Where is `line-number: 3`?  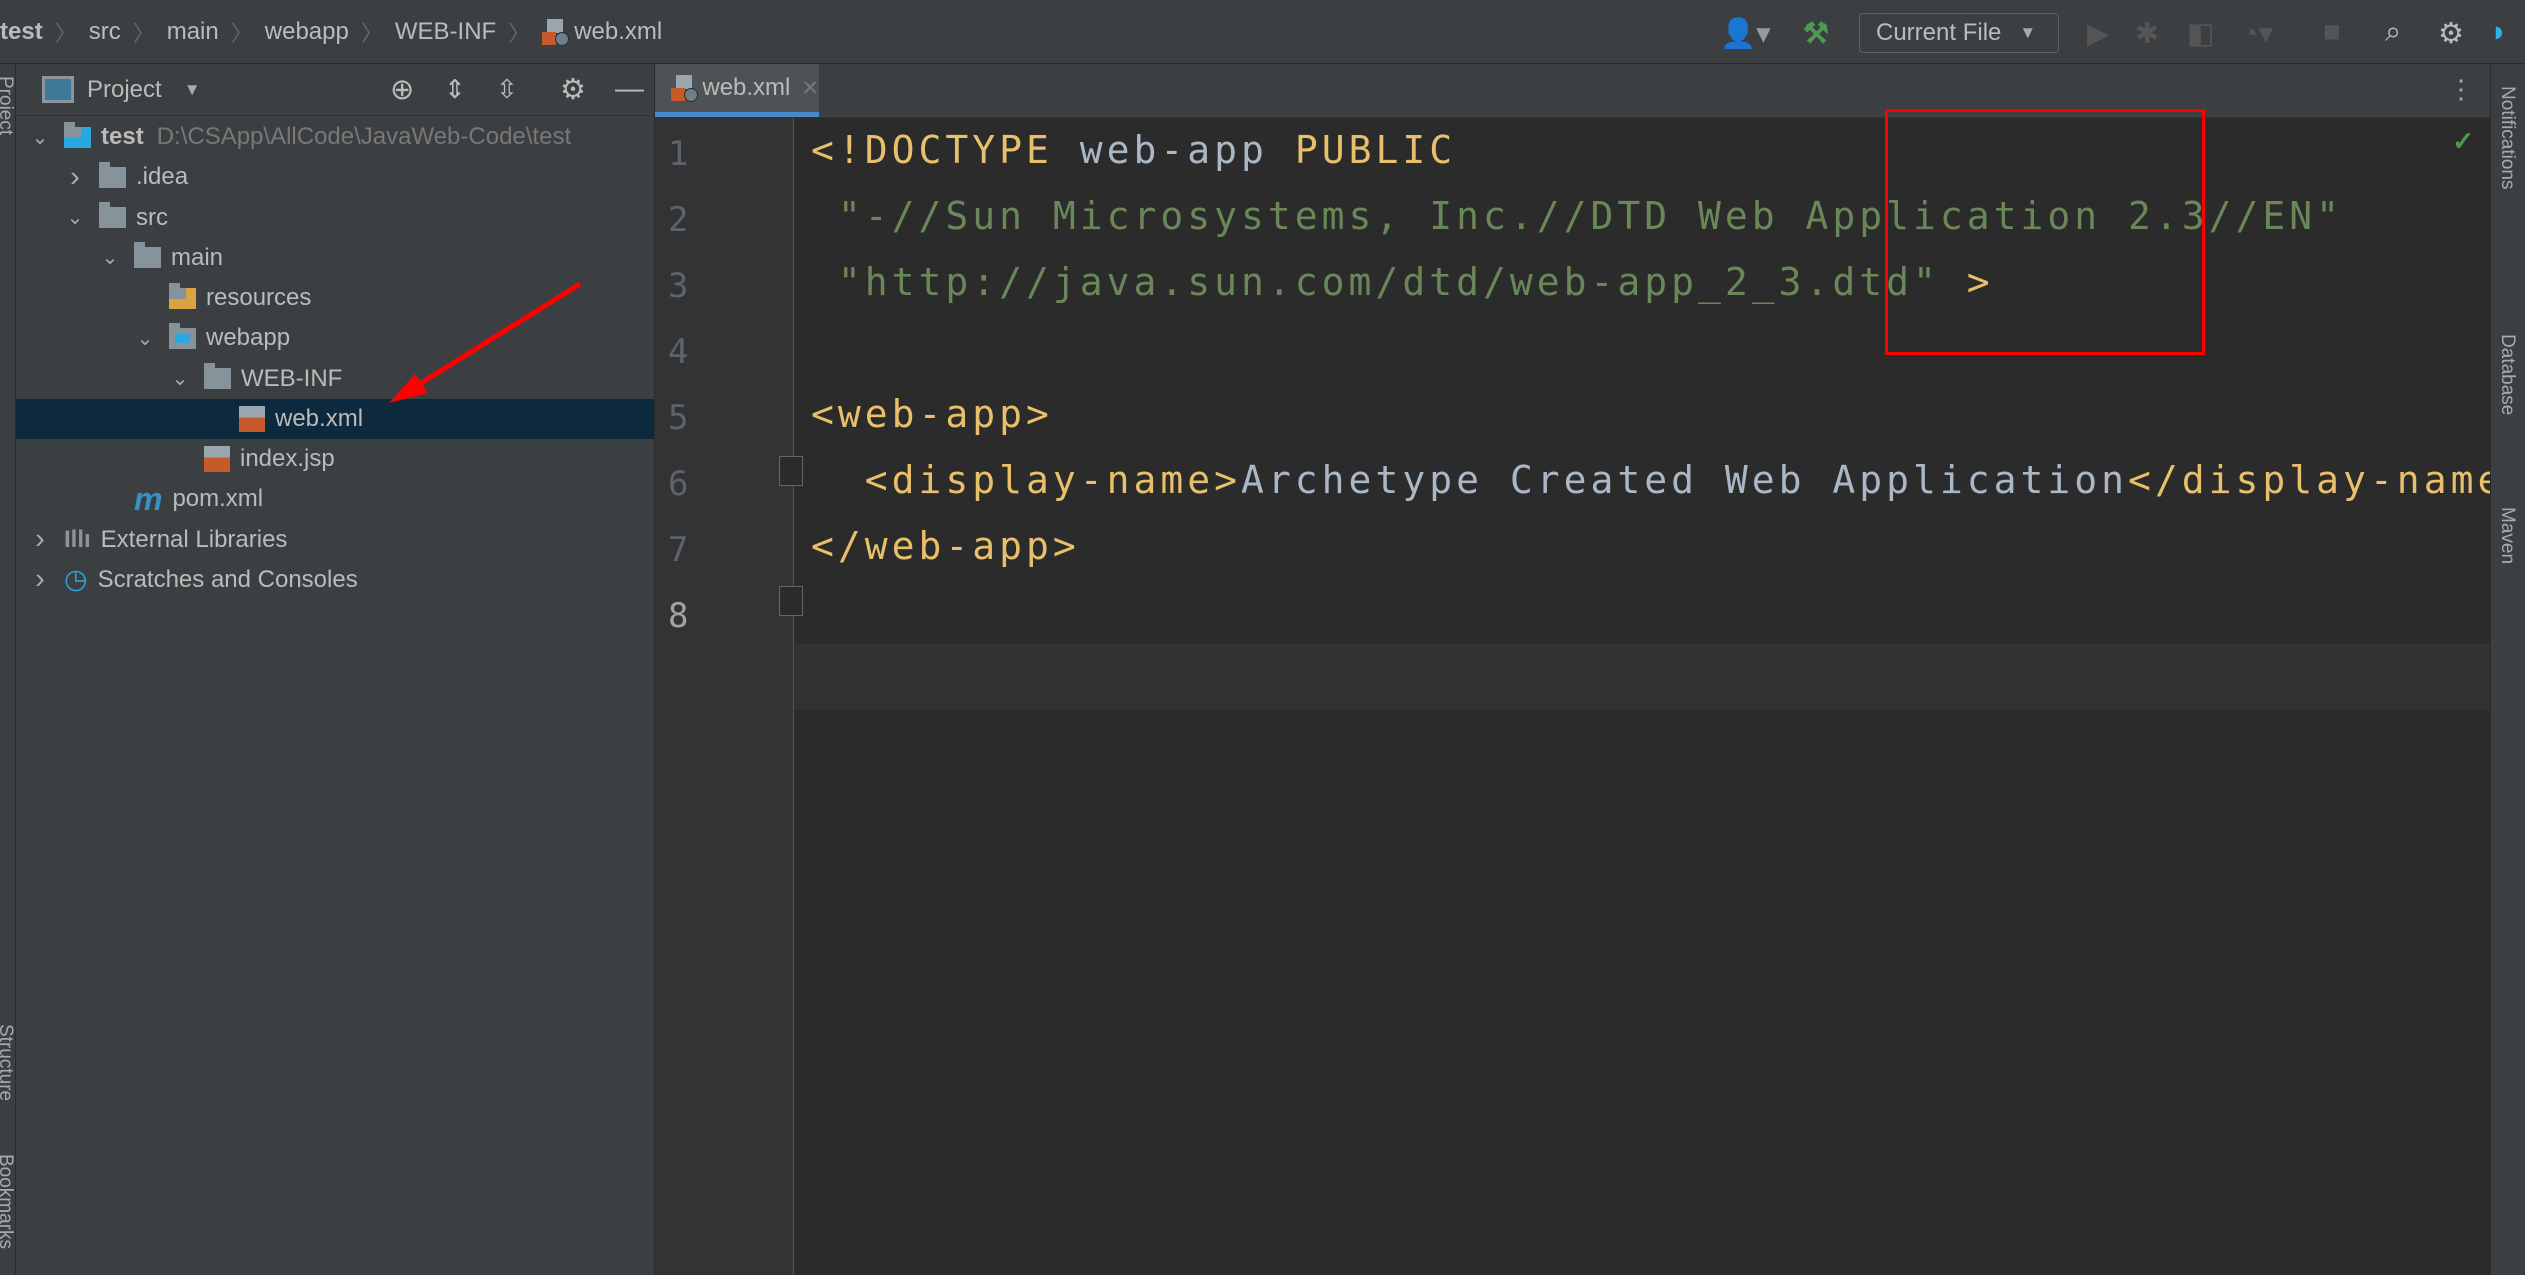 line-number: 3 is located at coordinates (678, 286).